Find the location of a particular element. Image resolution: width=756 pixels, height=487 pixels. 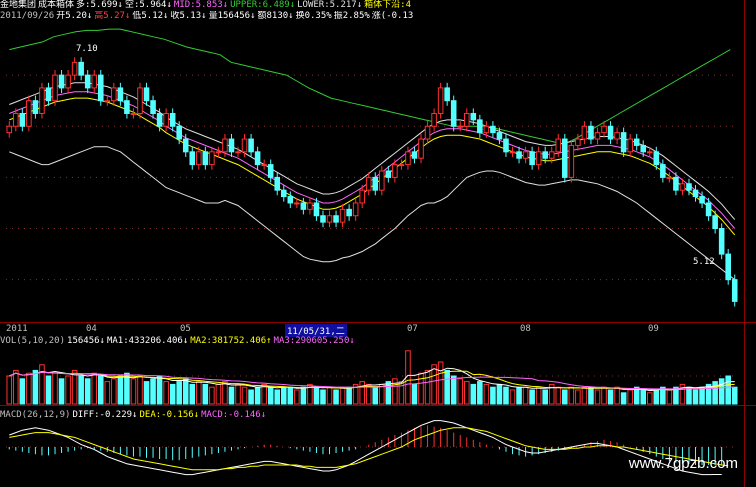

date-label-05: 05 is located at coordinates (185, 329).